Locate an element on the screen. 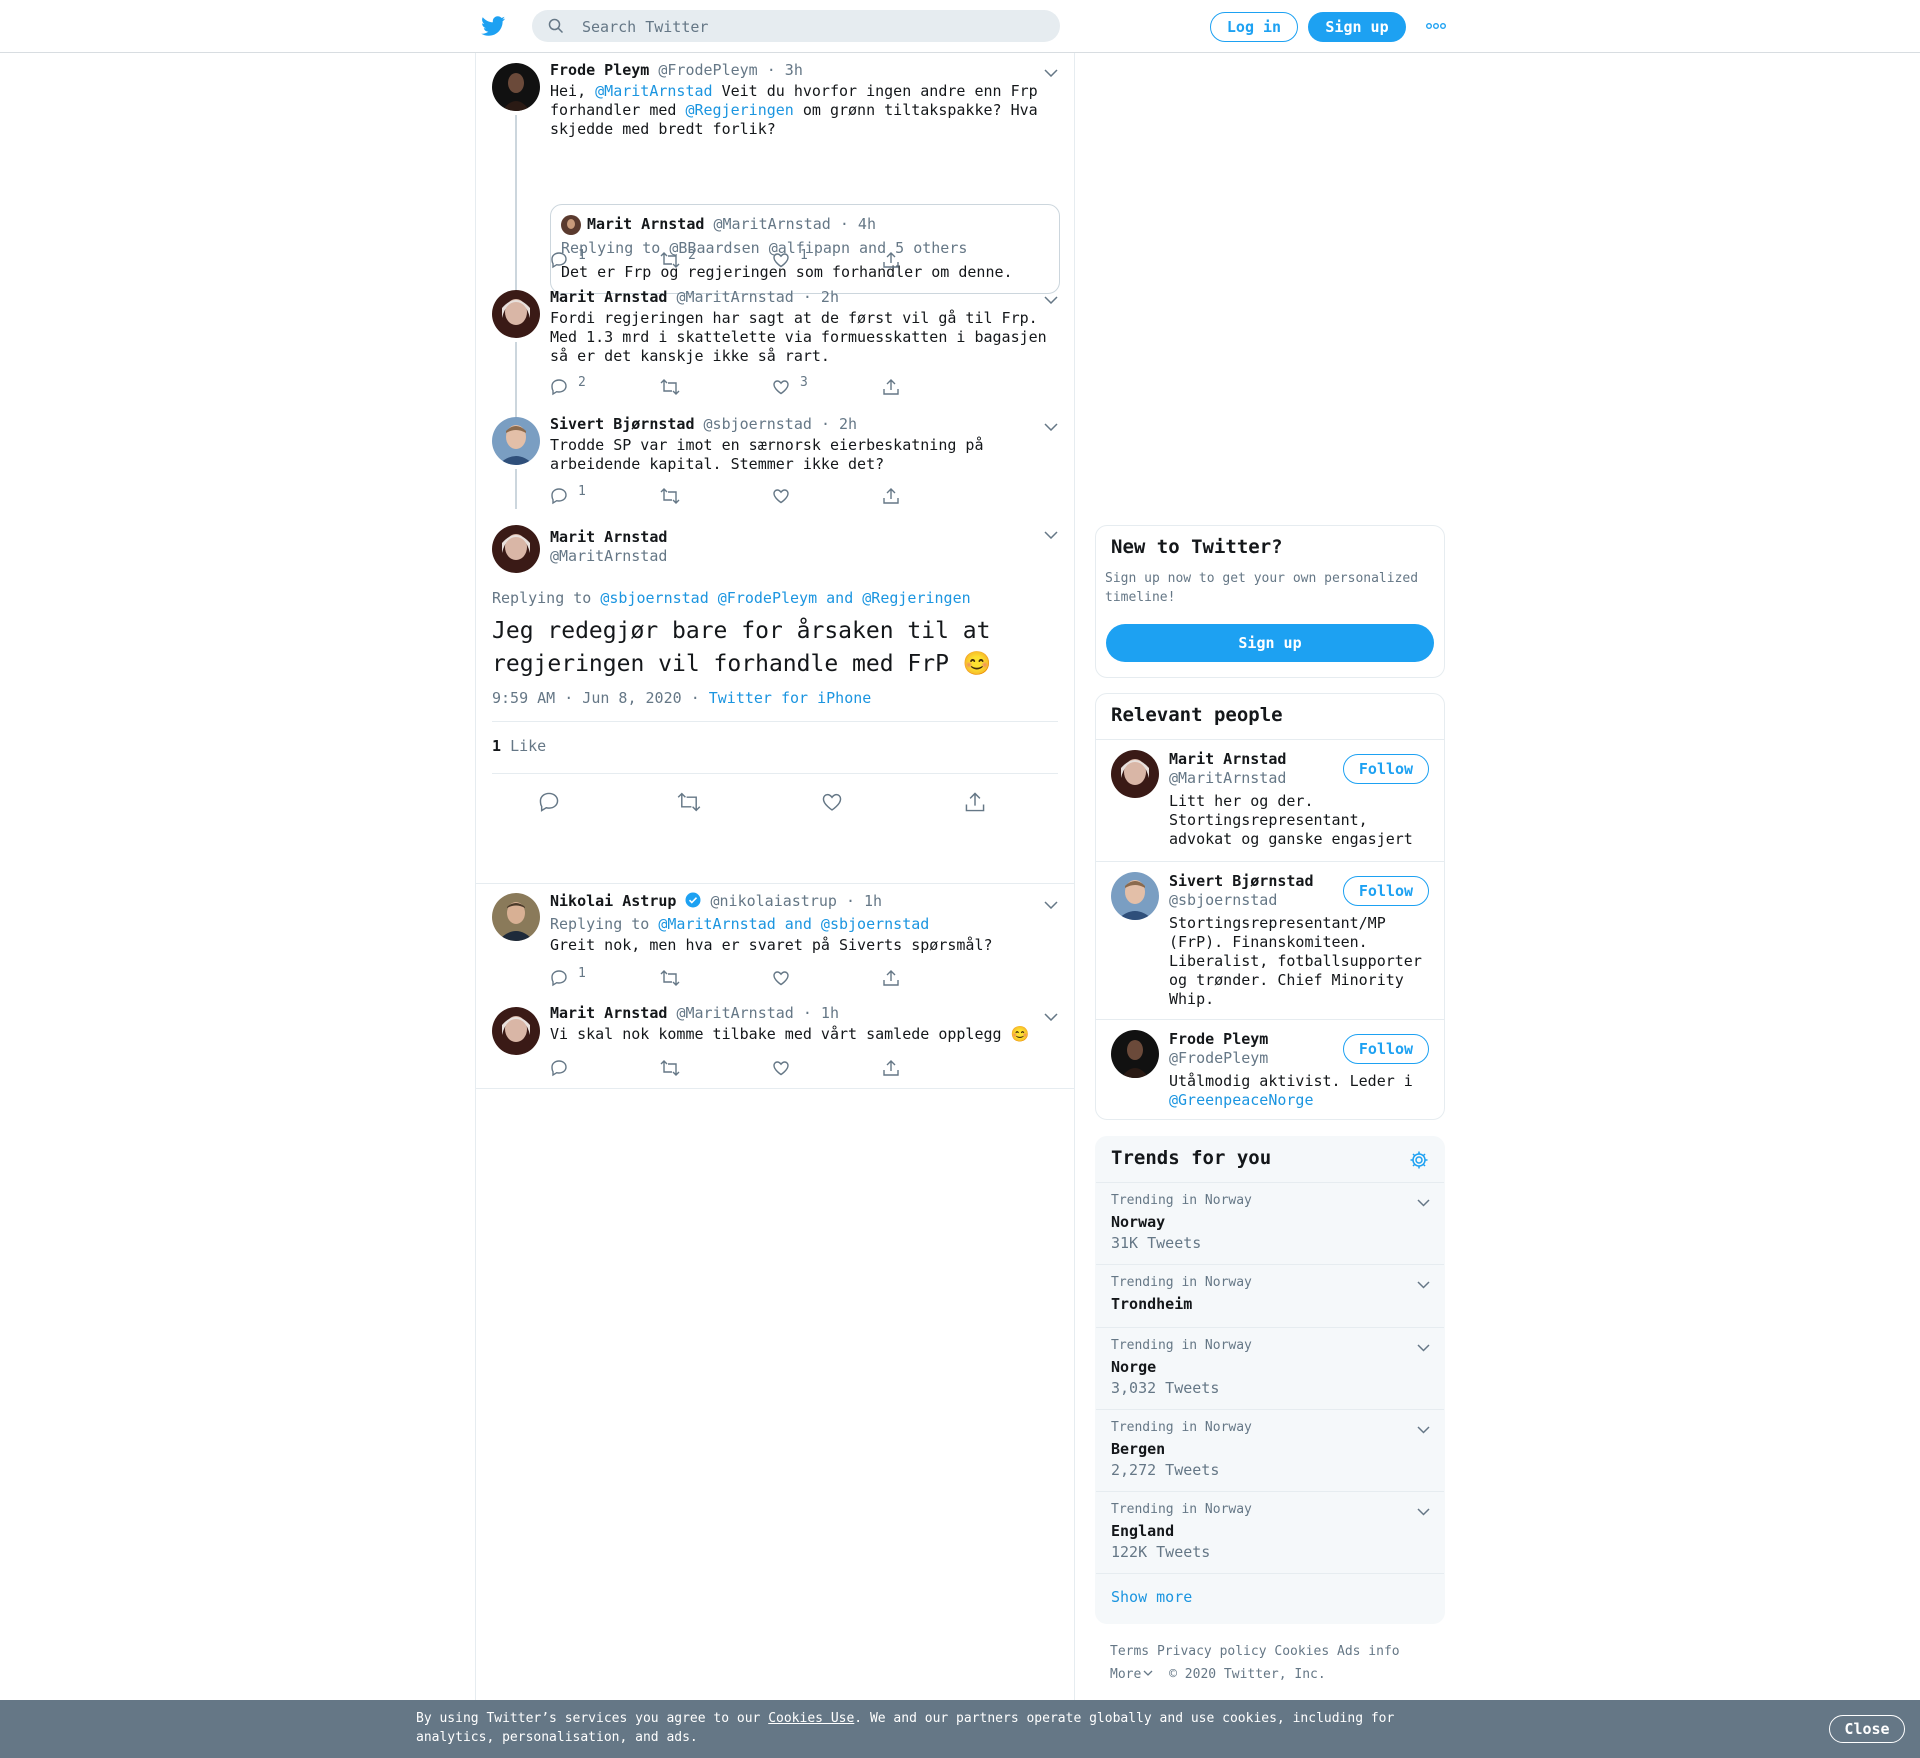 Image resolution: width=1920 pixels, height=1758 pixels. trend-item: Trending in Norway Bergen 2,272 Tweets is located at coordinates (1270, 1450).